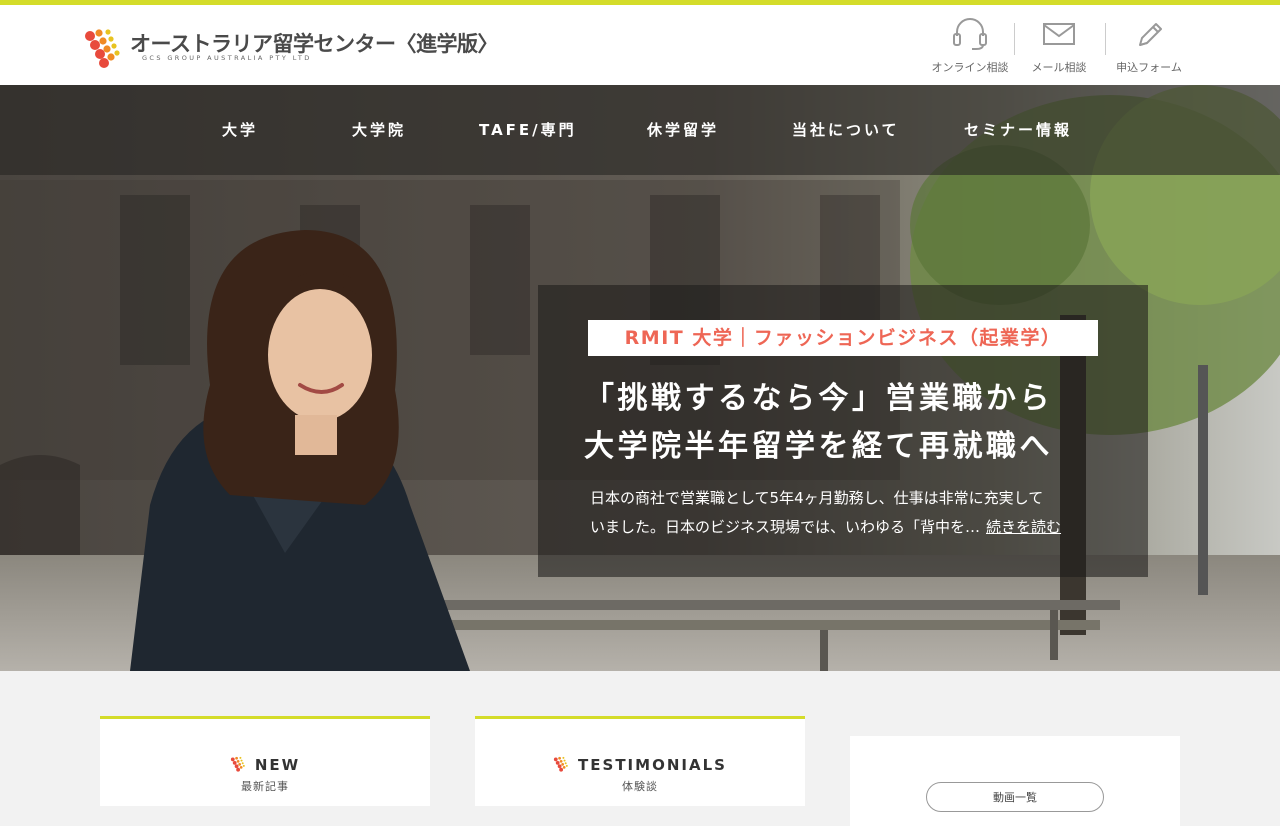 The height and width of the screenshot is (826, 1280). What do you see at coordinates (1149, 67) in the screenshot?
I see `application-form-label: 申込フォーム` at bounding box center [1149, 67].